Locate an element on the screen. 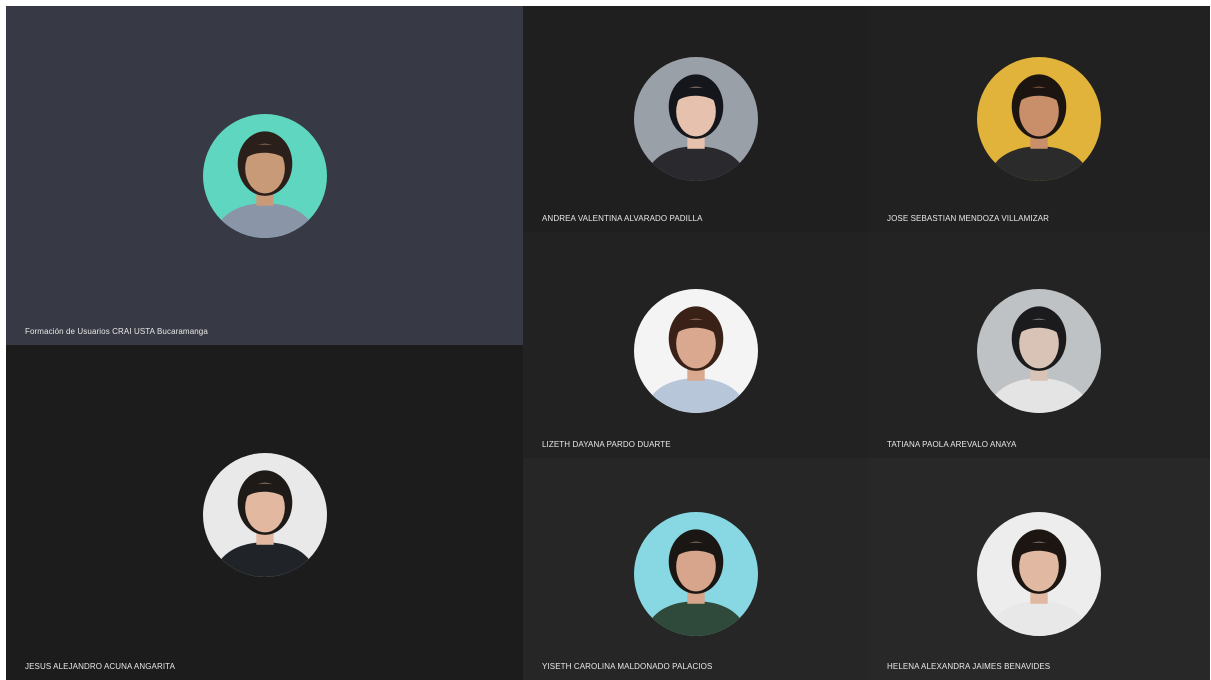  participant-tile: HELENA ALEXANDRA JAIMES BENAVIDES is located at coordinates (1039, 569).